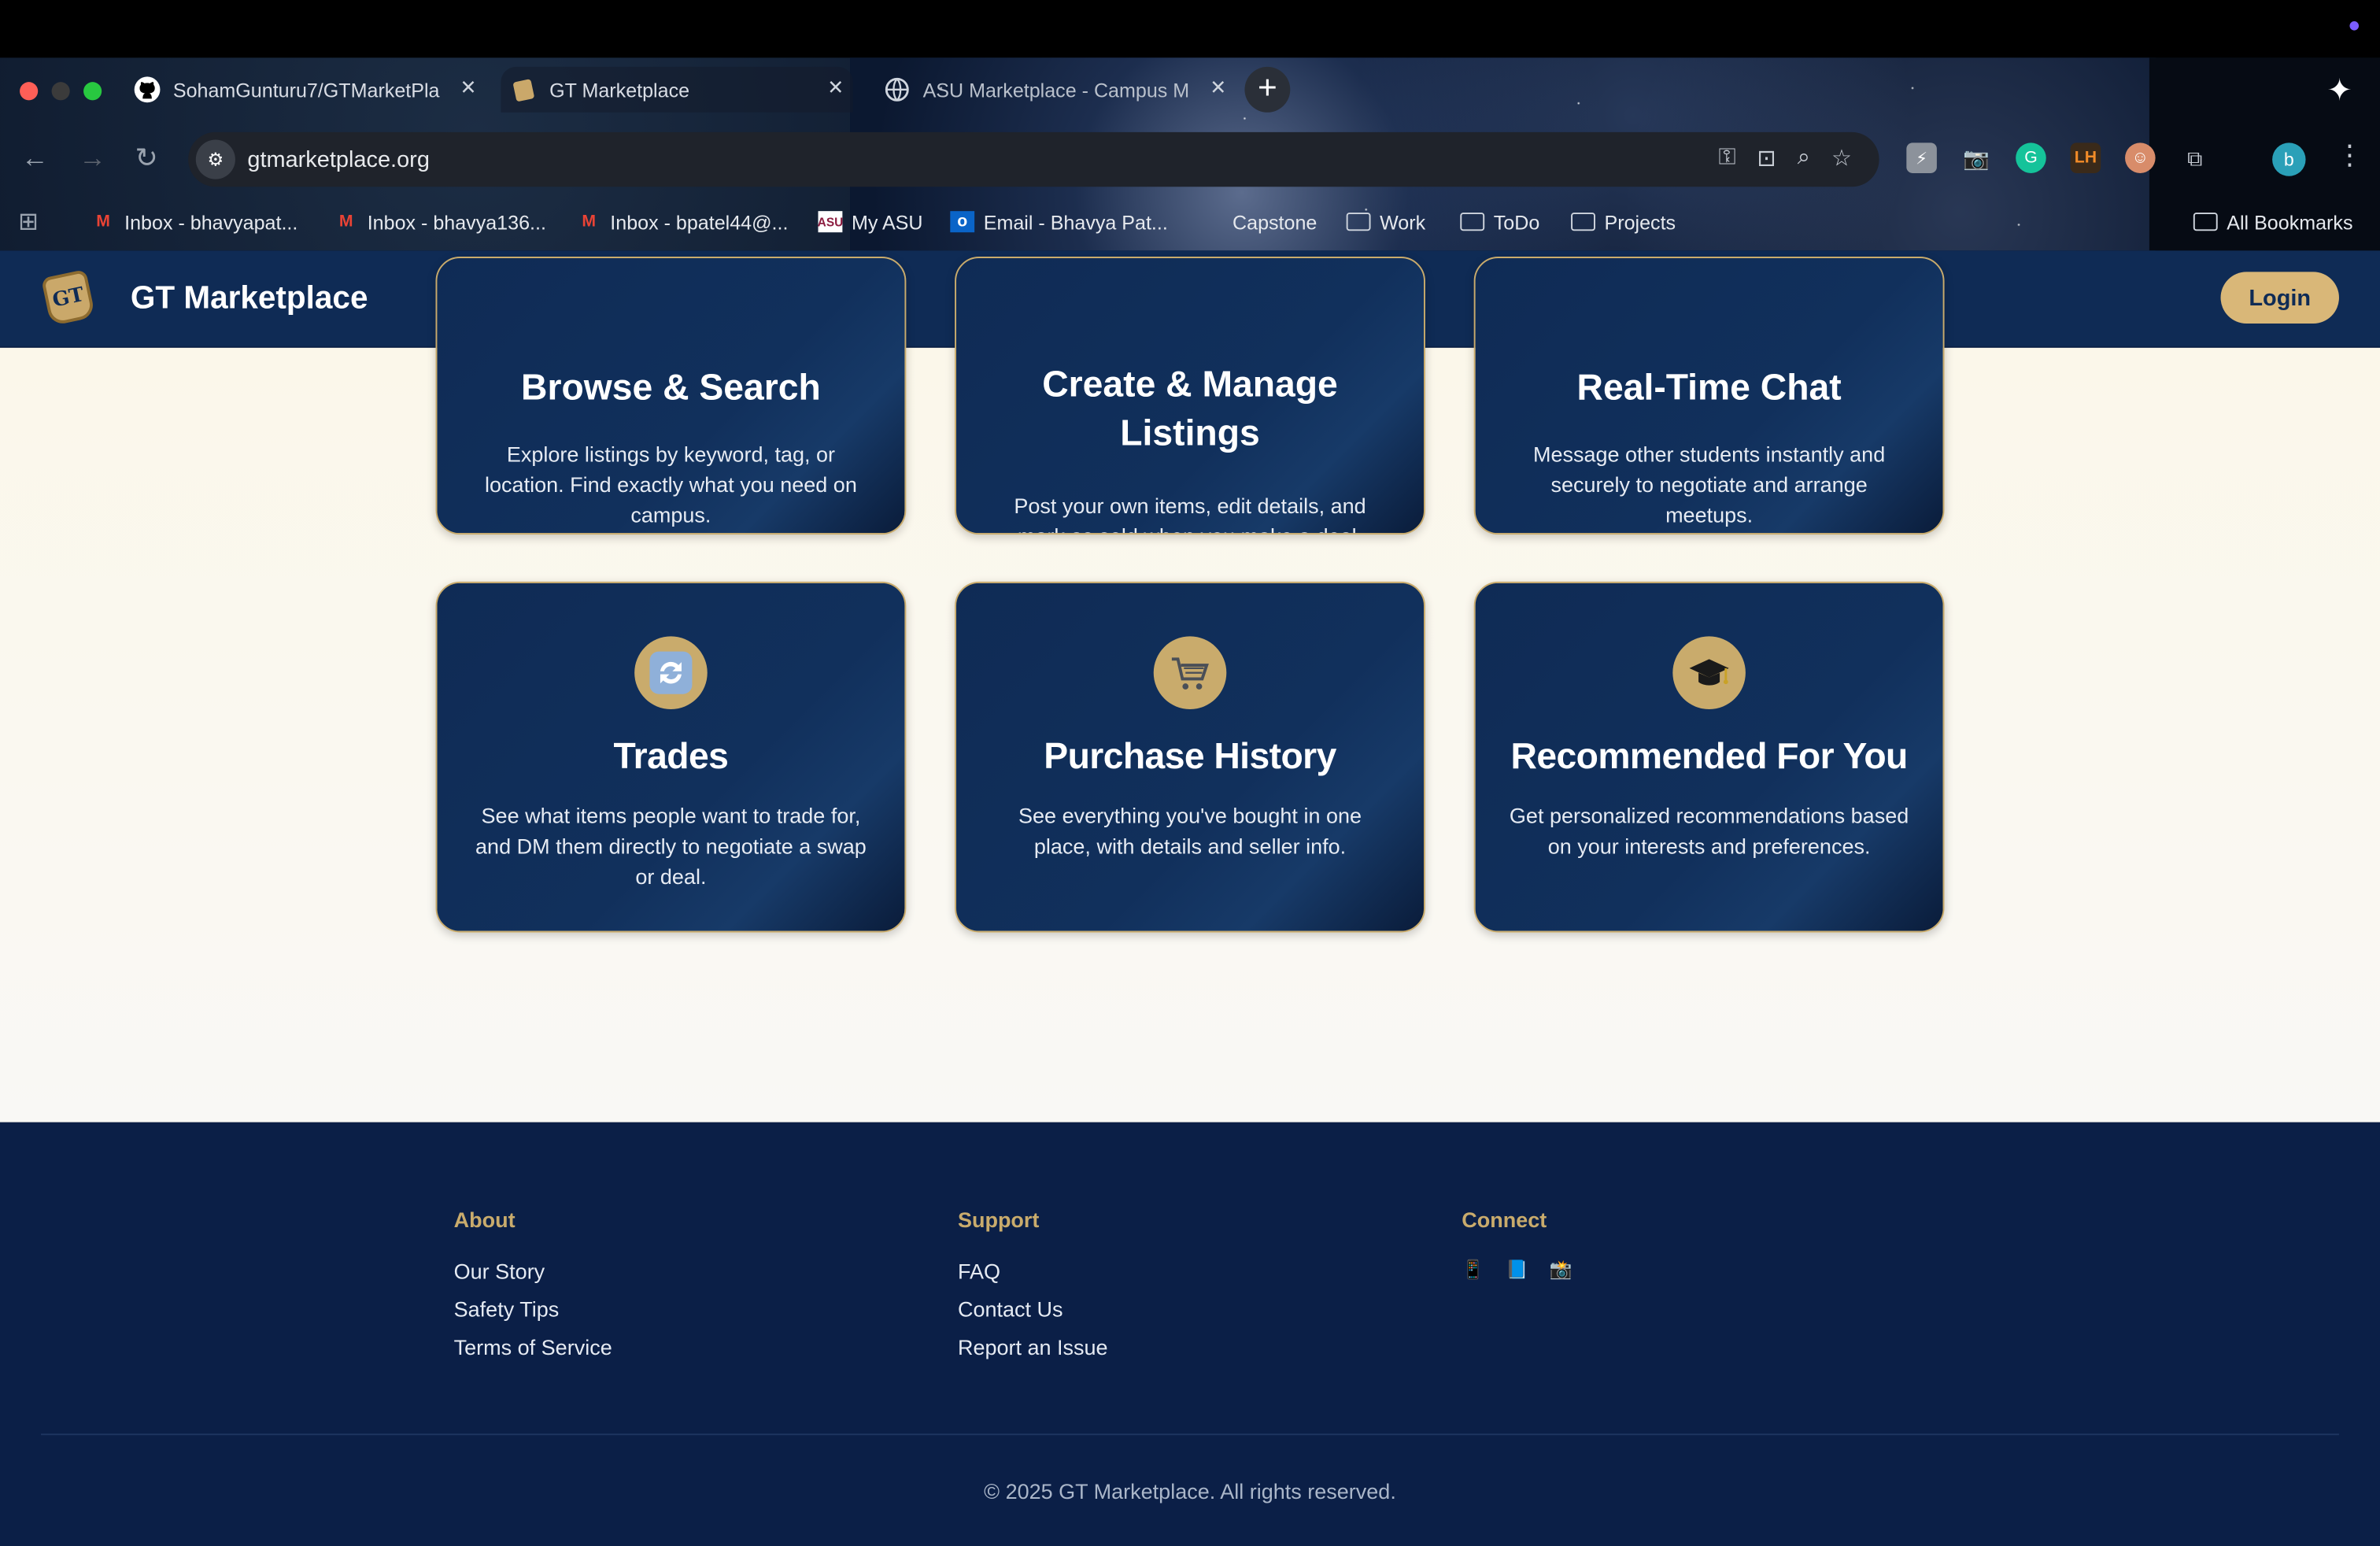  I want to click on feature-title: Browse & Search, so click(671, 388).